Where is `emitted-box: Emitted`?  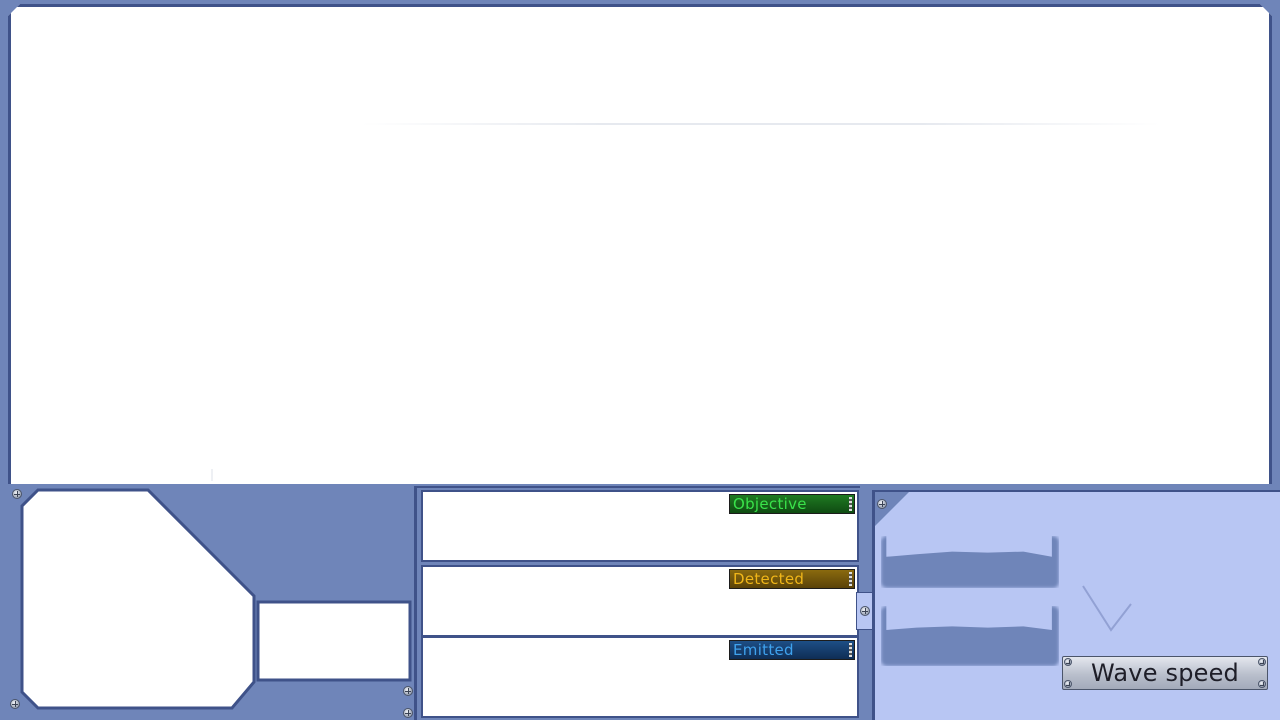
emitted-box: Emitted is located at coordinates (640, 677).